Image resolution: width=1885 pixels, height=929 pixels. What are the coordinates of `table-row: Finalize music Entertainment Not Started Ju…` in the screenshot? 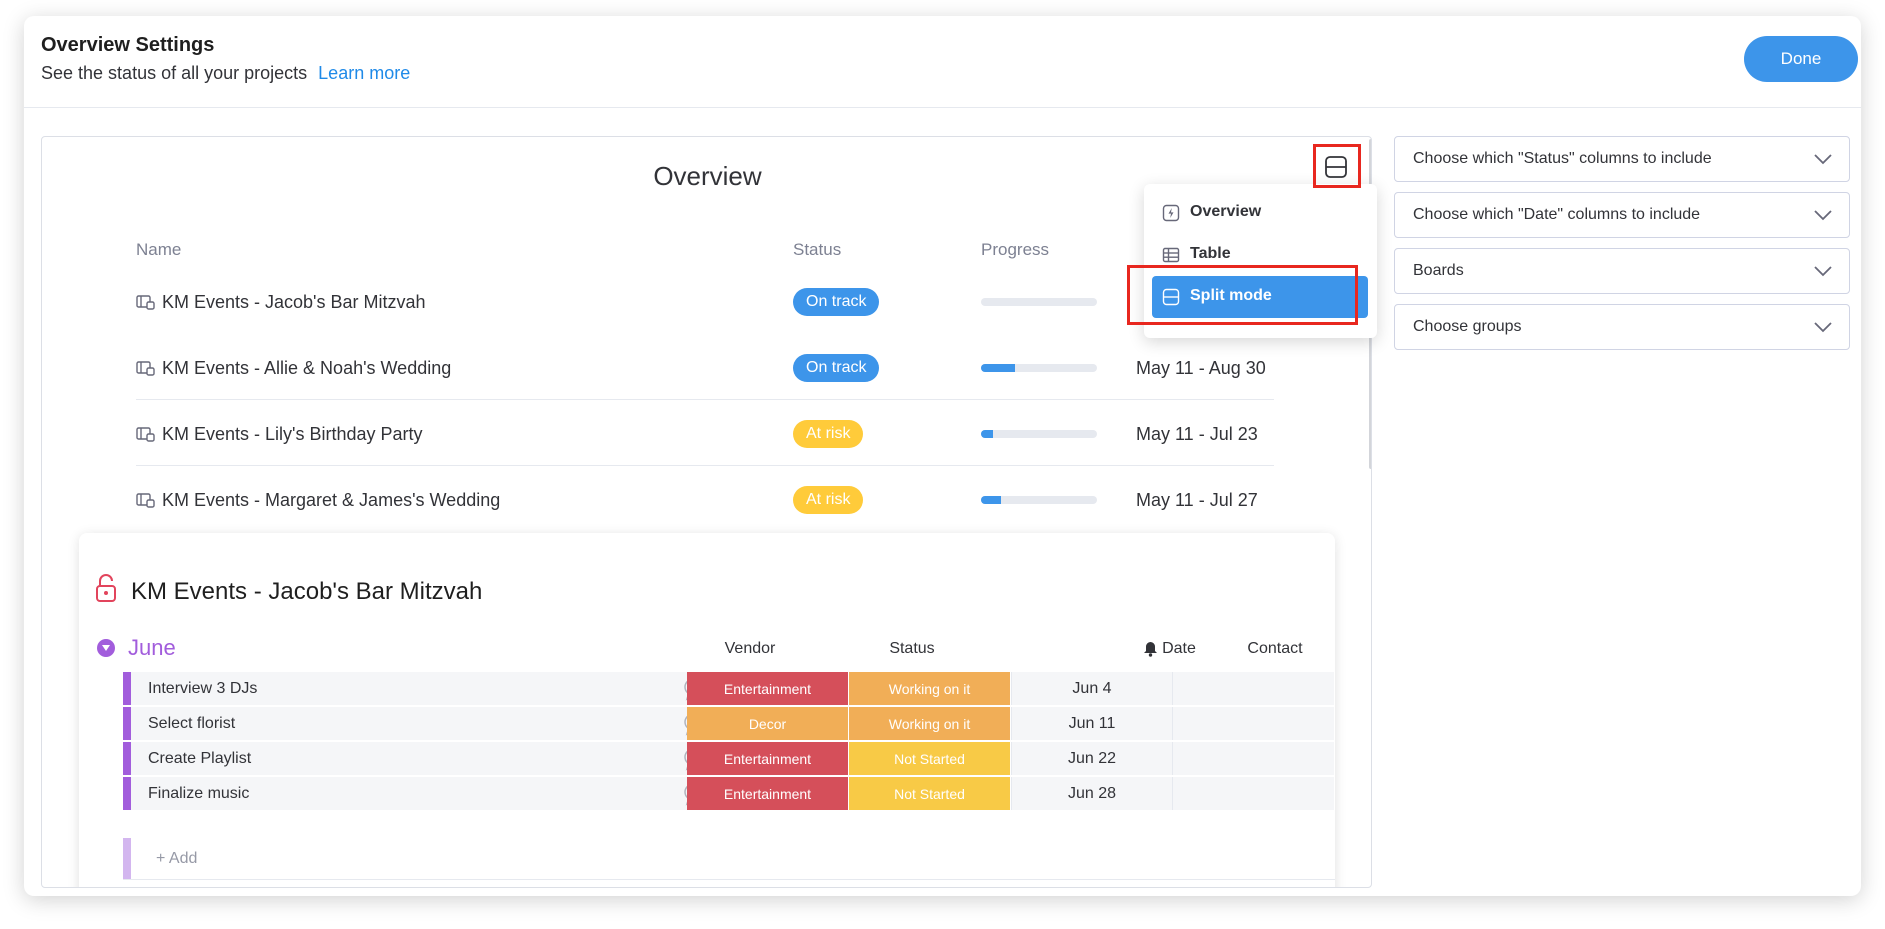 It's located at (729, 794).